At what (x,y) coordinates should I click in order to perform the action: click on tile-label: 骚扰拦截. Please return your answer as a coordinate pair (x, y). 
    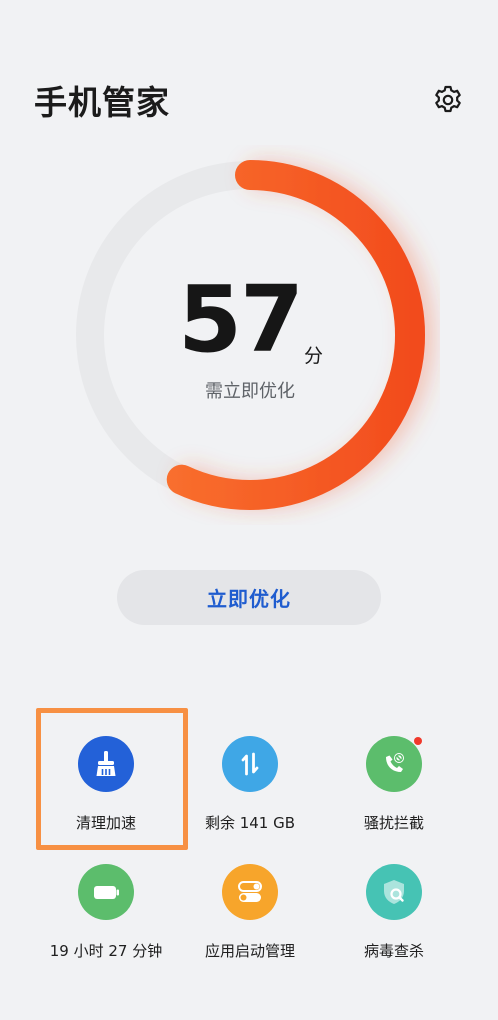
    Looking at the image, I should click on (393, 823).